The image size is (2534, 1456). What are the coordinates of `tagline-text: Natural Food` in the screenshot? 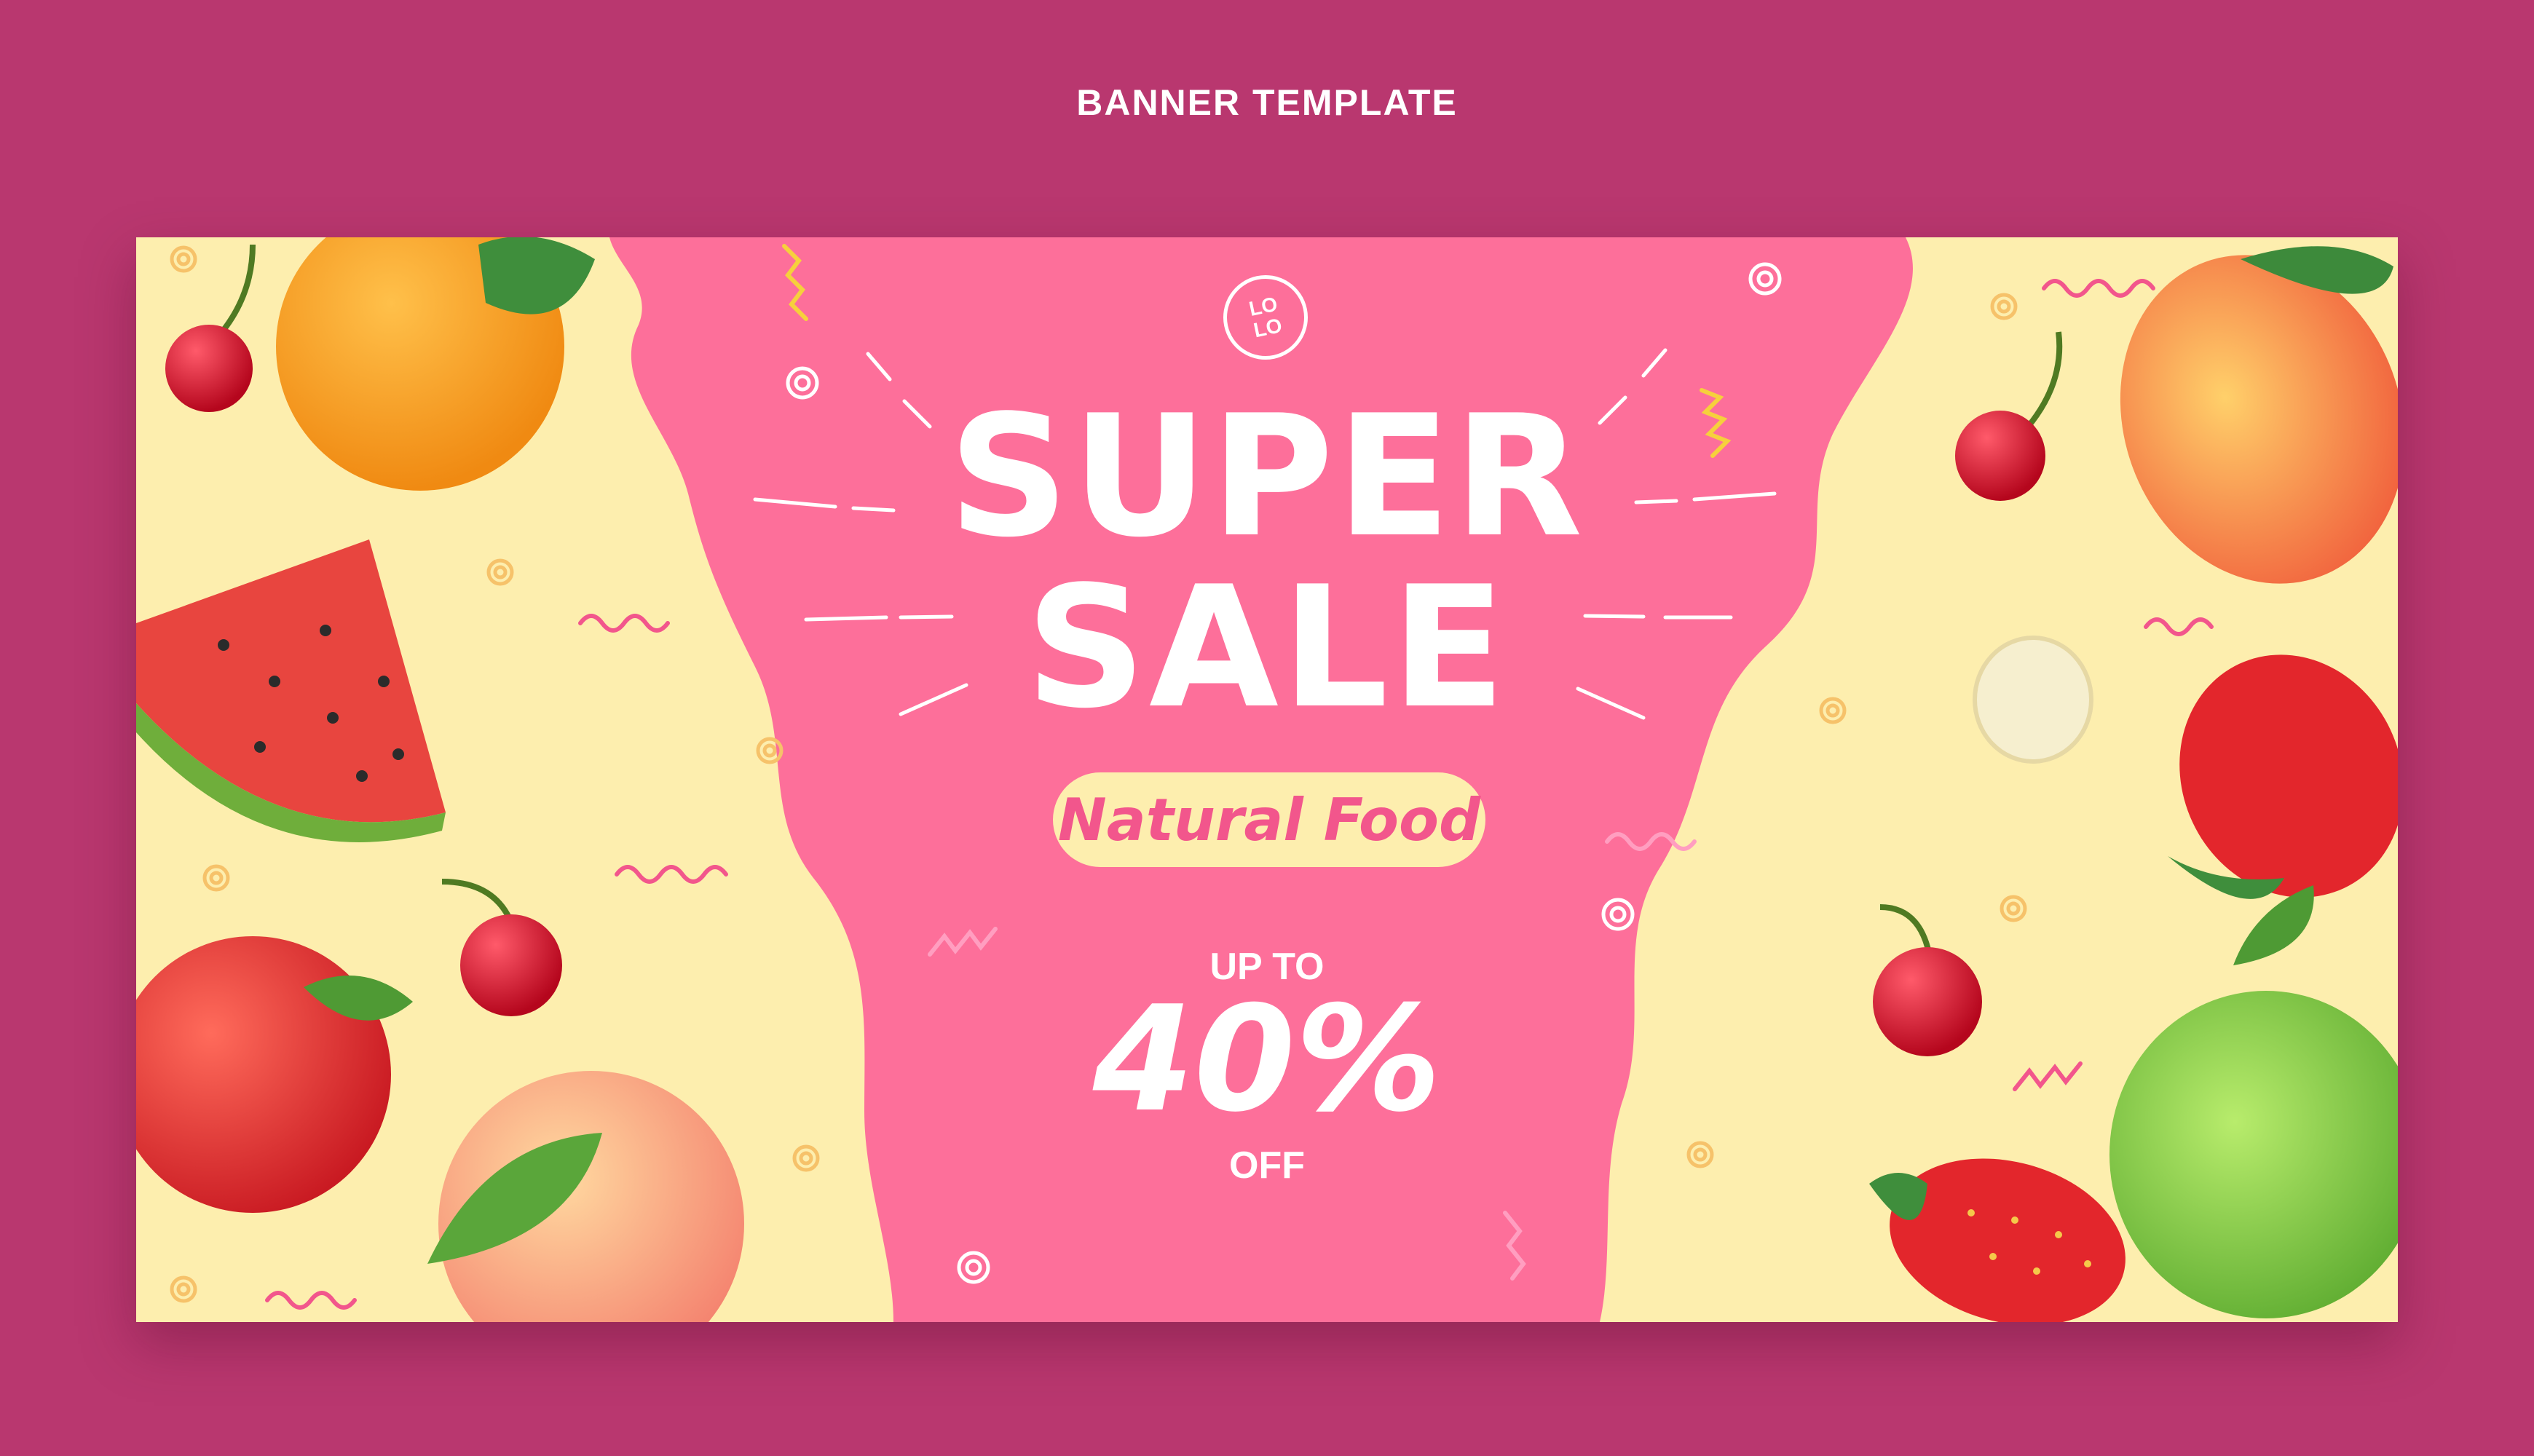 It's located at (1269, 820).